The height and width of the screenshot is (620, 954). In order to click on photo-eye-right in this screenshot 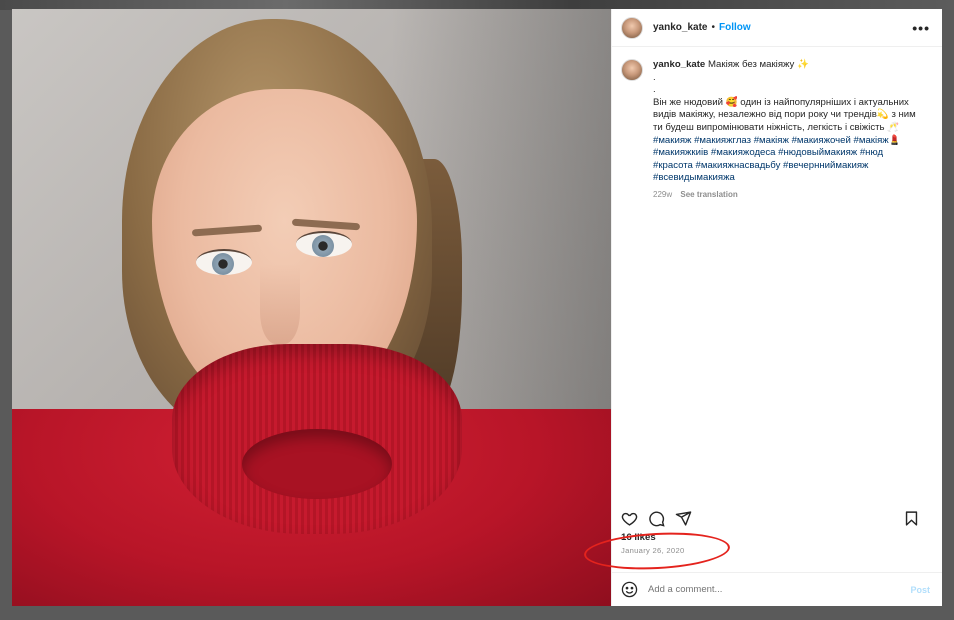, I will do `click(324, 244)`.